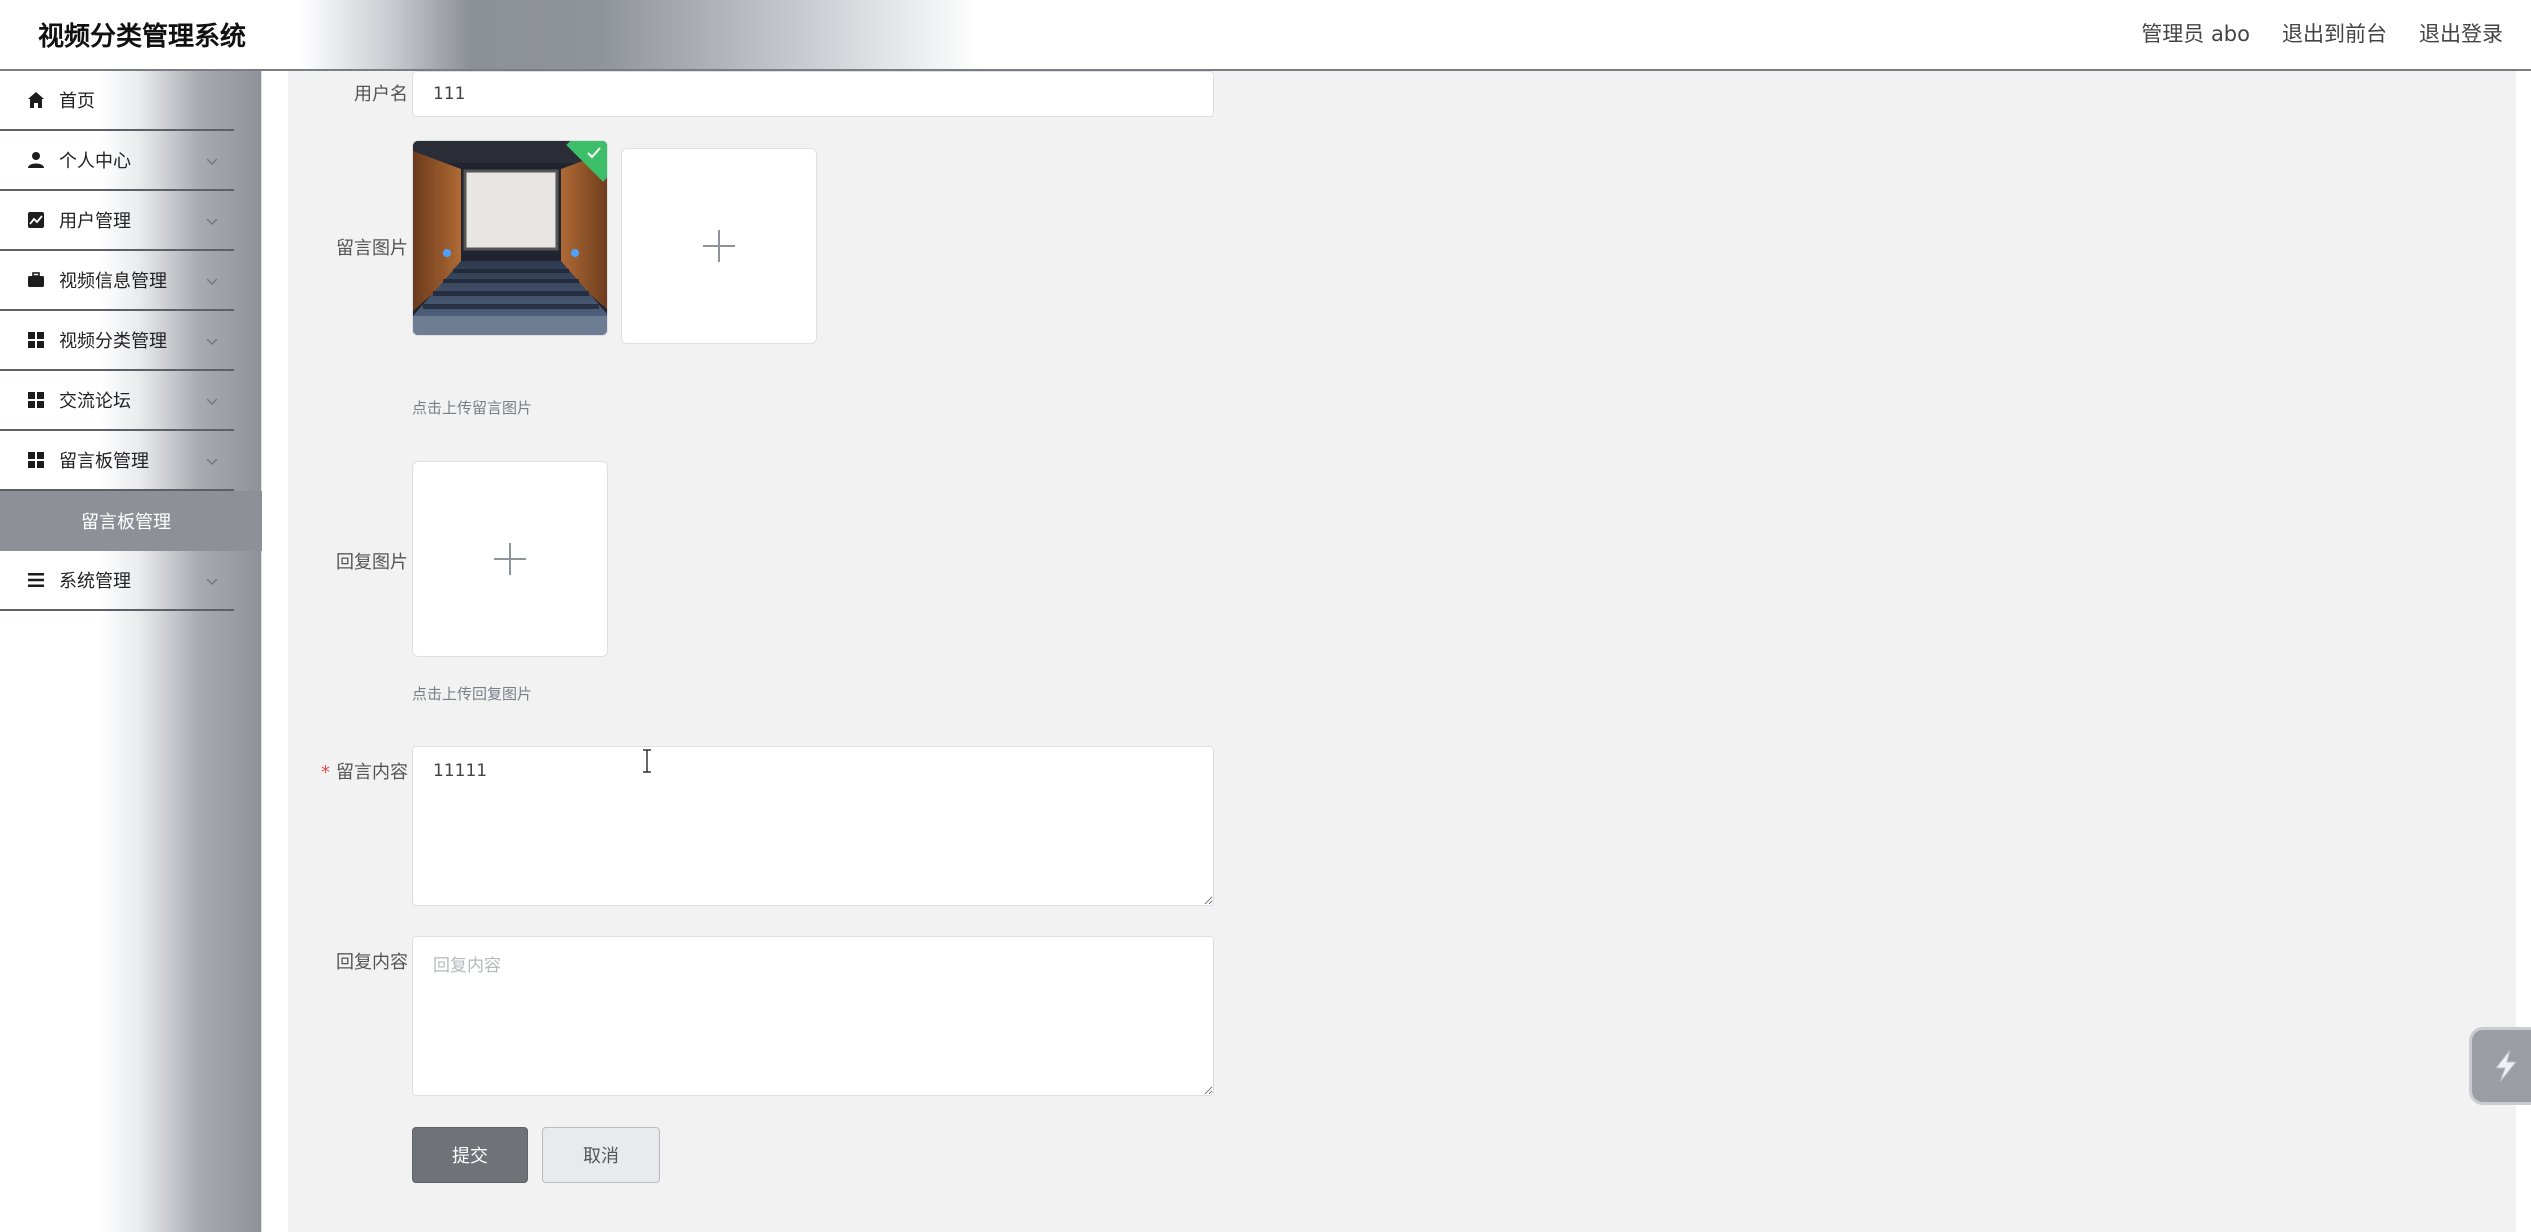 This screenshot has height=1232, width=2531. Describe the element at coordinates (2461, 33) in the screenshot. I see `logout-link: 退出登录` at that location.